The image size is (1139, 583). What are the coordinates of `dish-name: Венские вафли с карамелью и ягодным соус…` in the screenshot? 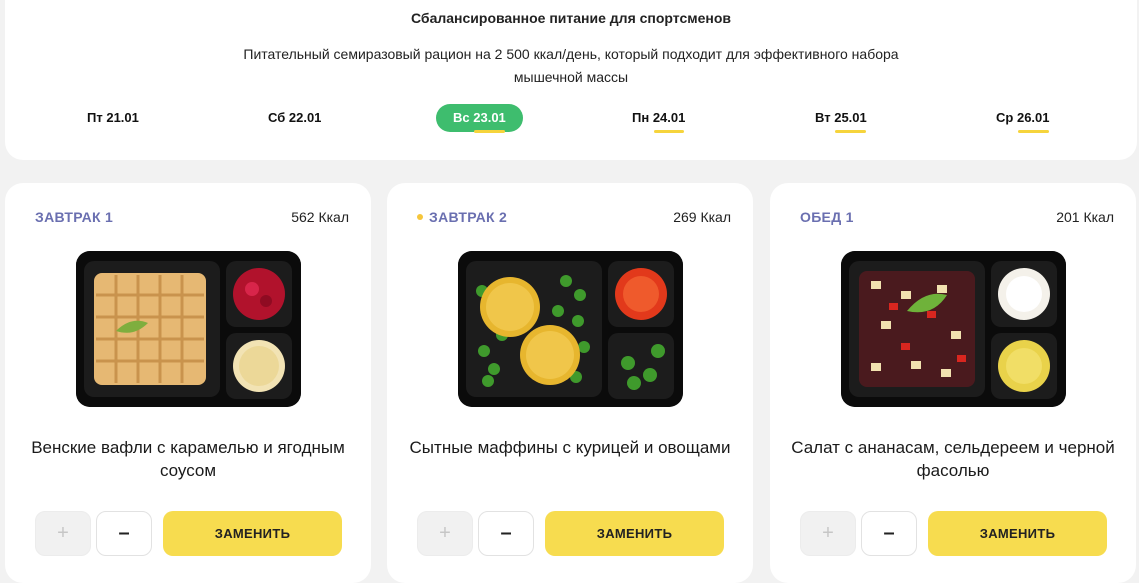 It's located at (188, 459).